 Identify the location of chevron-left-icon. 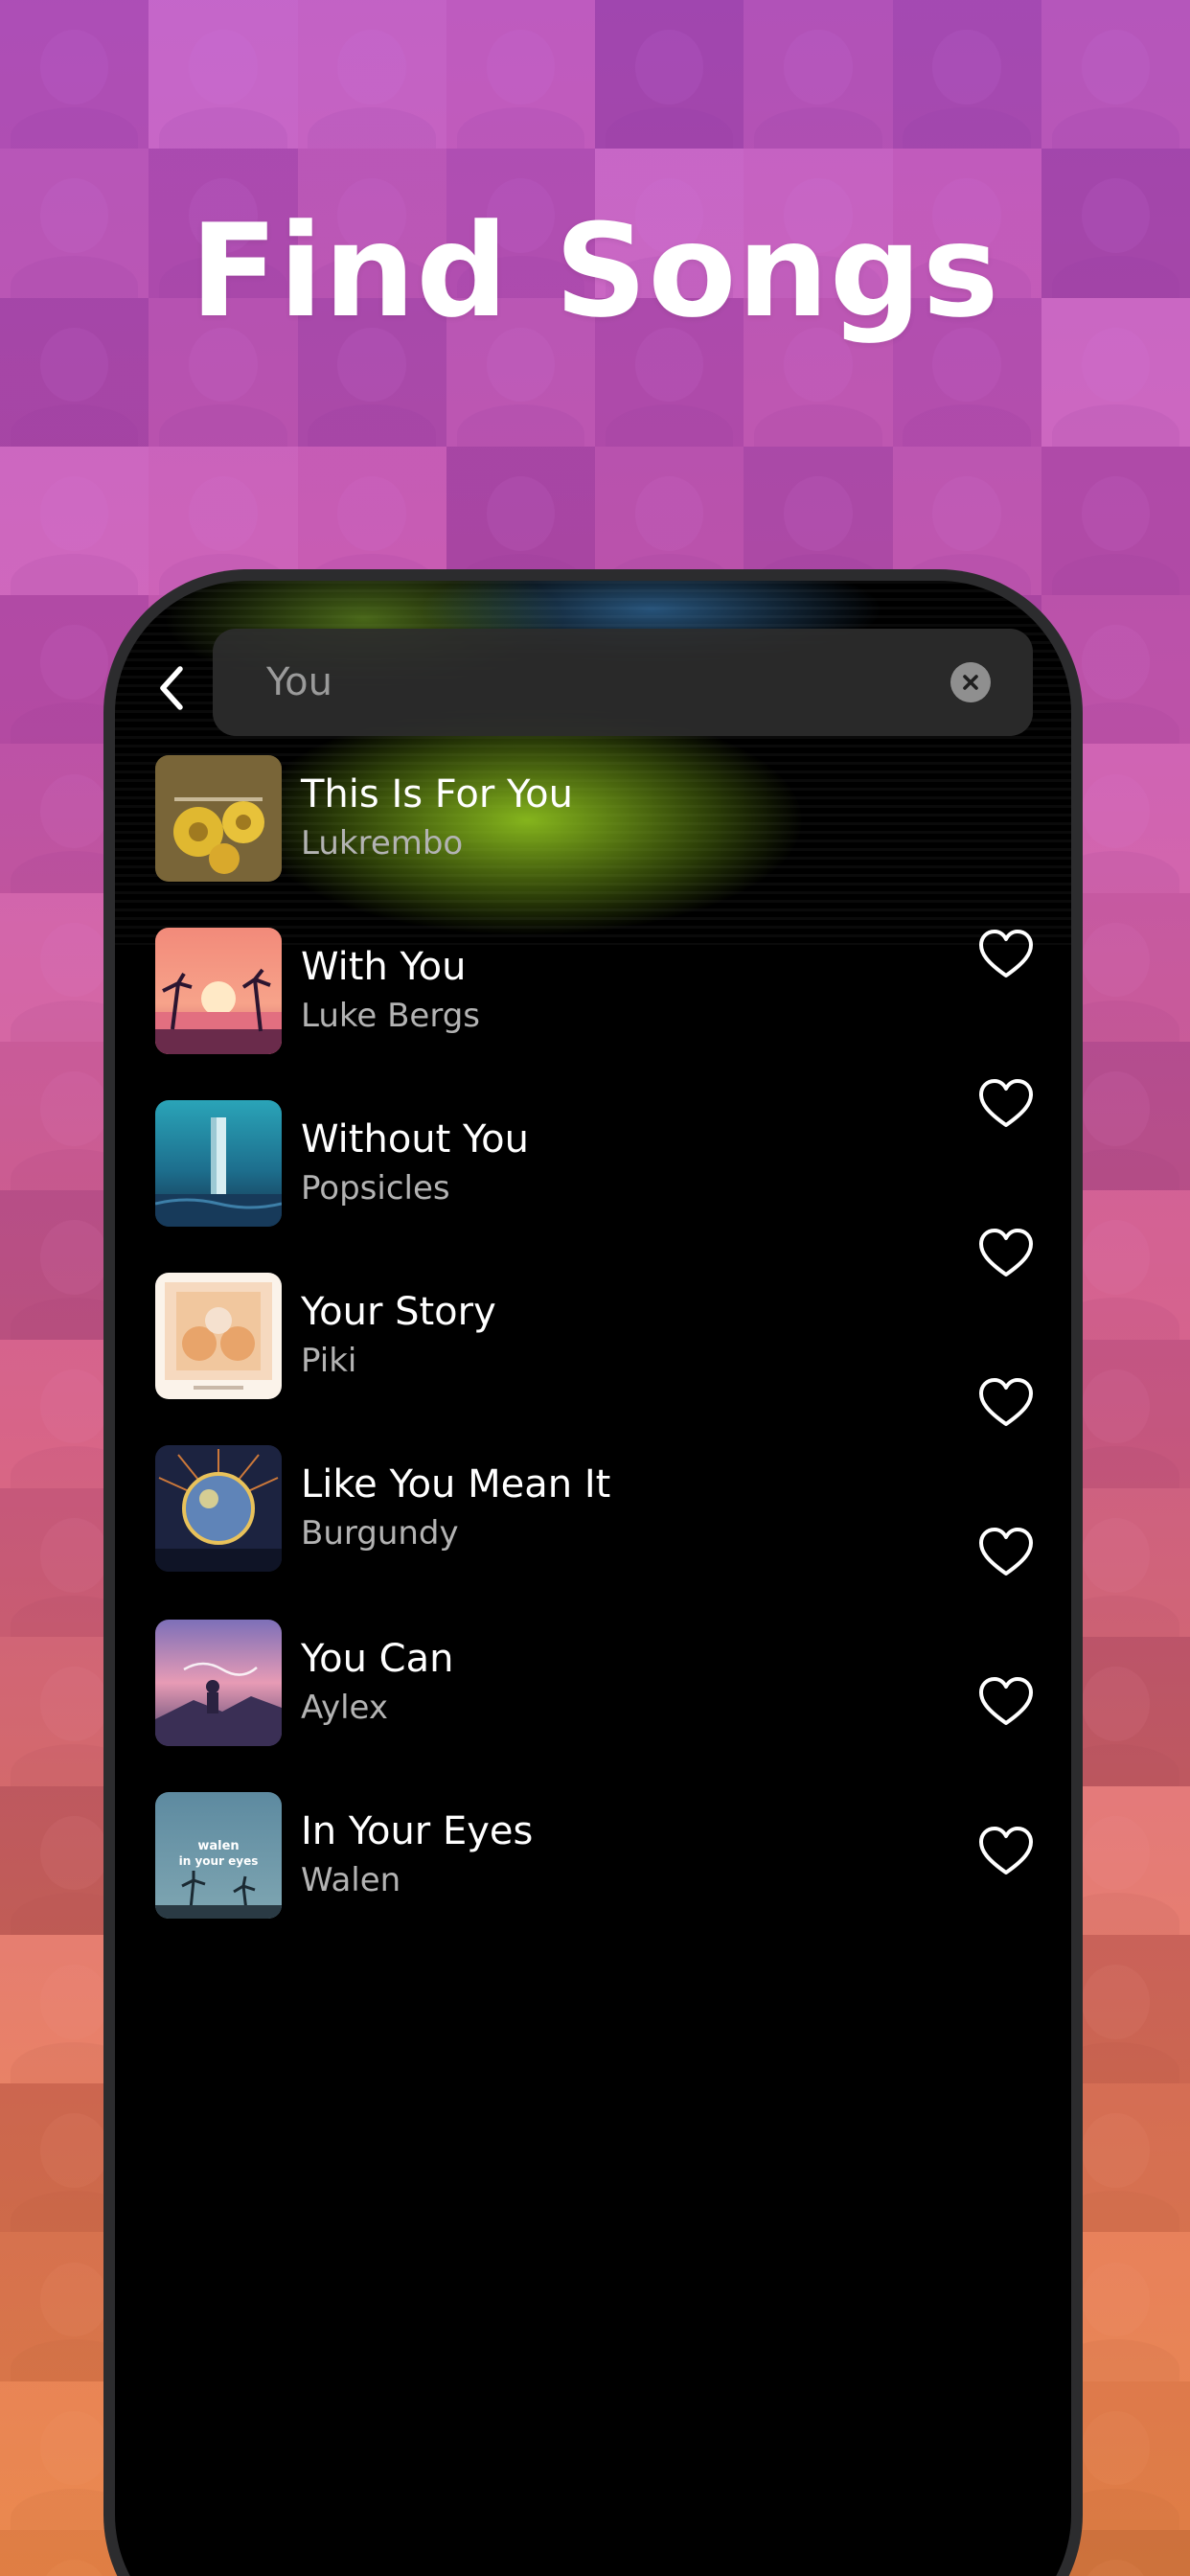
(171, 688).